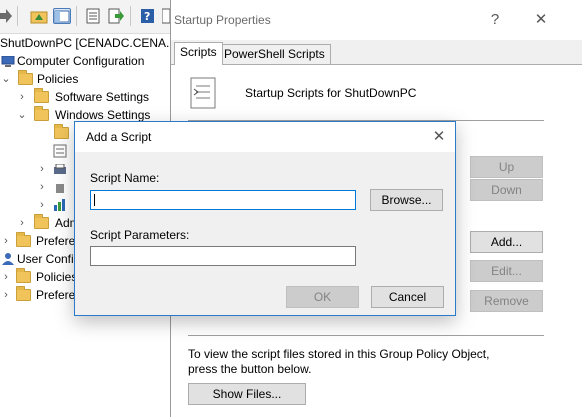 Image resolution: width=582 pixels, height=417 pixels. Describe the element at coordinates (125, 178) in the screenshot. I see `script-name-label: Script Name:` at that location.